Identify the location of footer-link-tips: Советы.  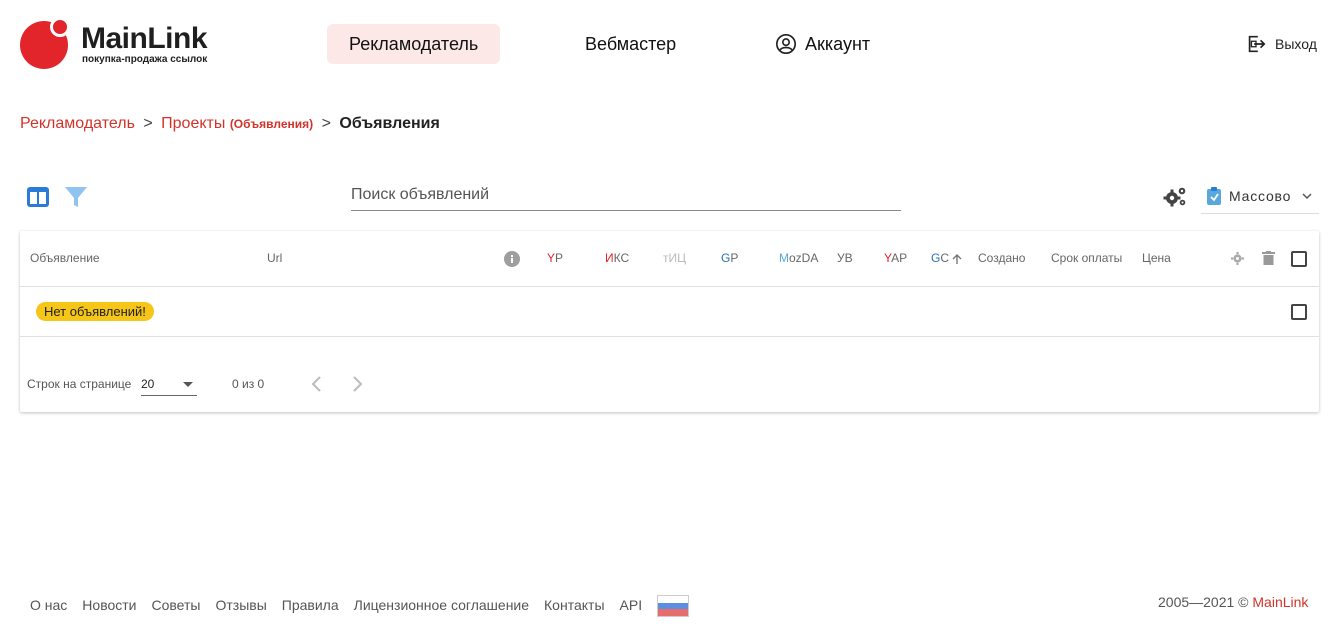
(176, 605).